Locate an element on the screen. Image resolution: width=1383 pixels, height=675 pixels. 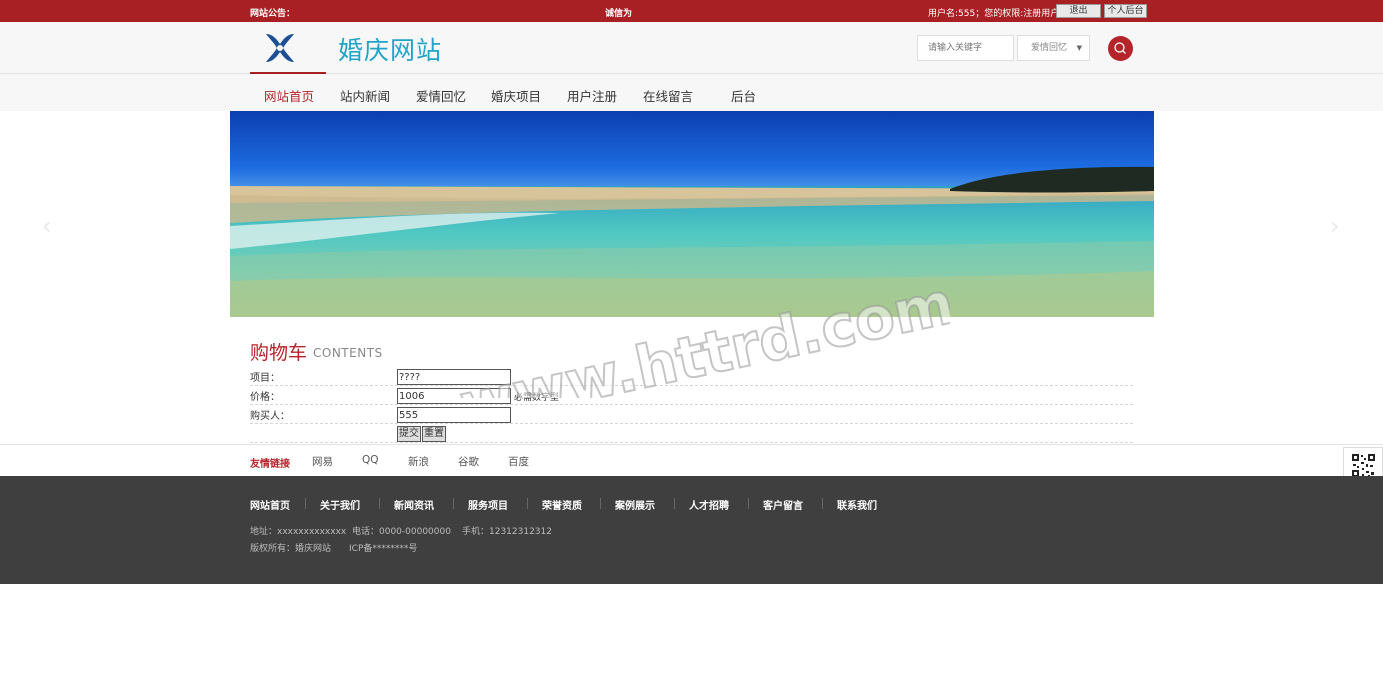
banner-next-arrow: › is located at coordinates (1335, 226).